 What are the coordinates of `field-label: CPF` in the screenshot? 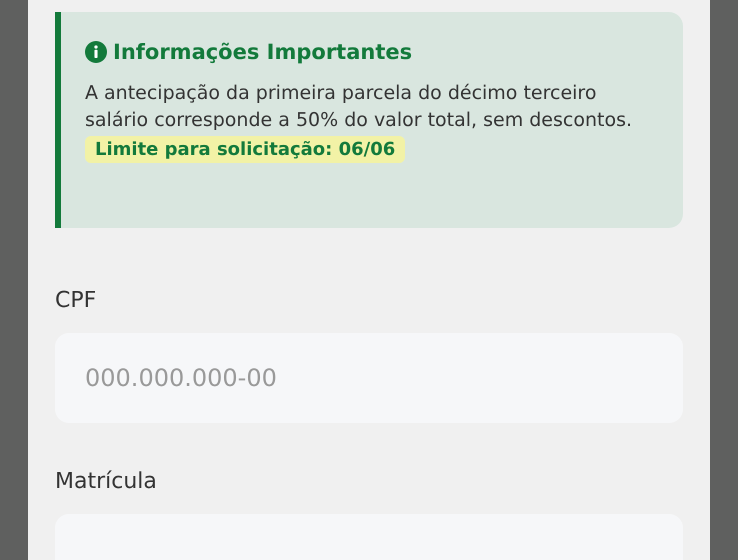 It's located at (76, 300).